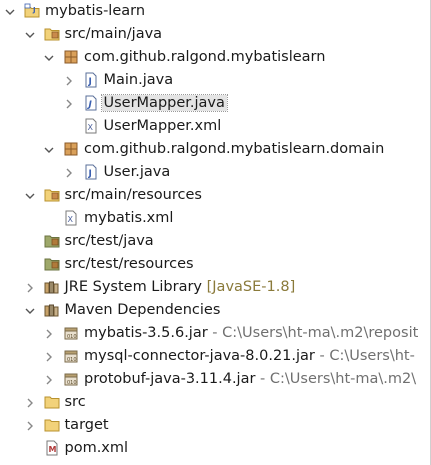 Image resolution: width=431 pixels, height=465 pixels. What do you see at coordinates (215, 11) in the screenshot?
I see `node-project: J mybatis-learn` at bounding box center [215, 11].